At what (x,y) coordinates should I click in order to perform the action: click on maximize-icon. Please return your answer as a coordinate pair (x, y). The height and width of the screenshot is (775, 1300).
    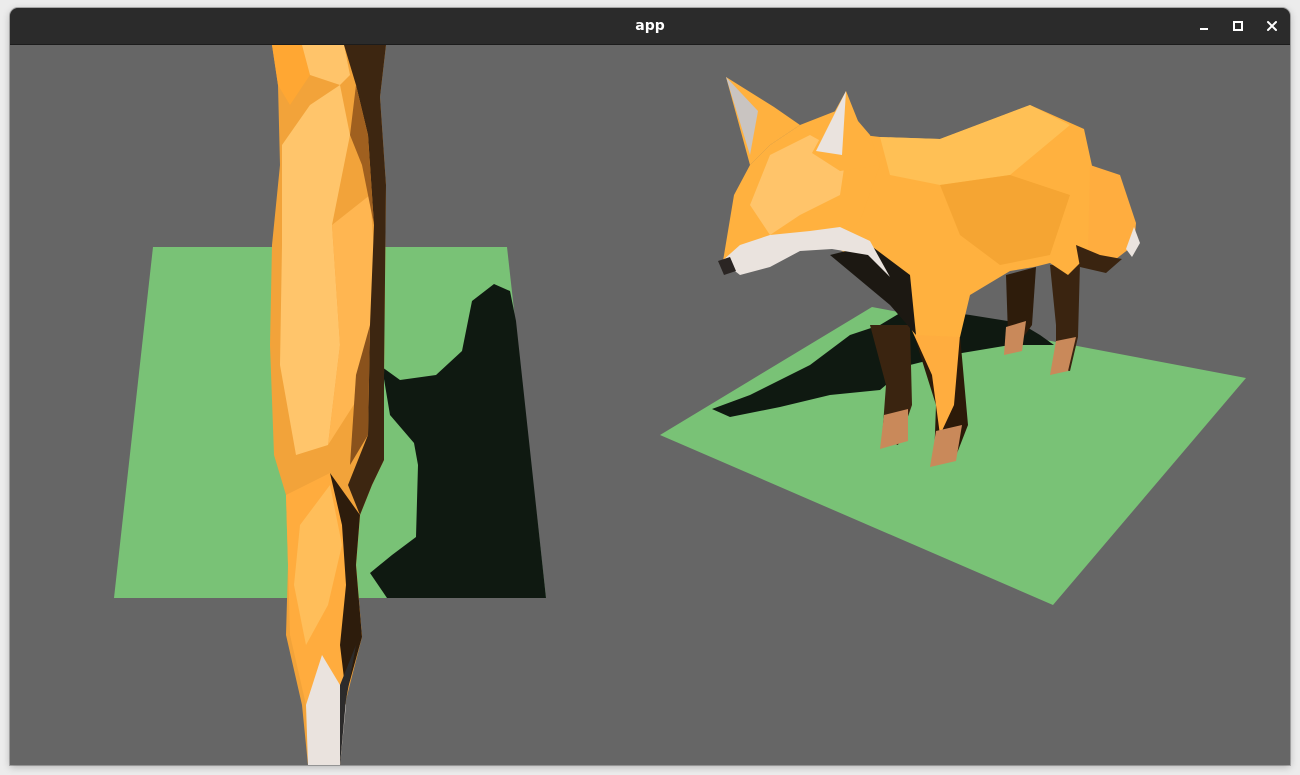
    Looking at the image, I should click on (1238, 26).